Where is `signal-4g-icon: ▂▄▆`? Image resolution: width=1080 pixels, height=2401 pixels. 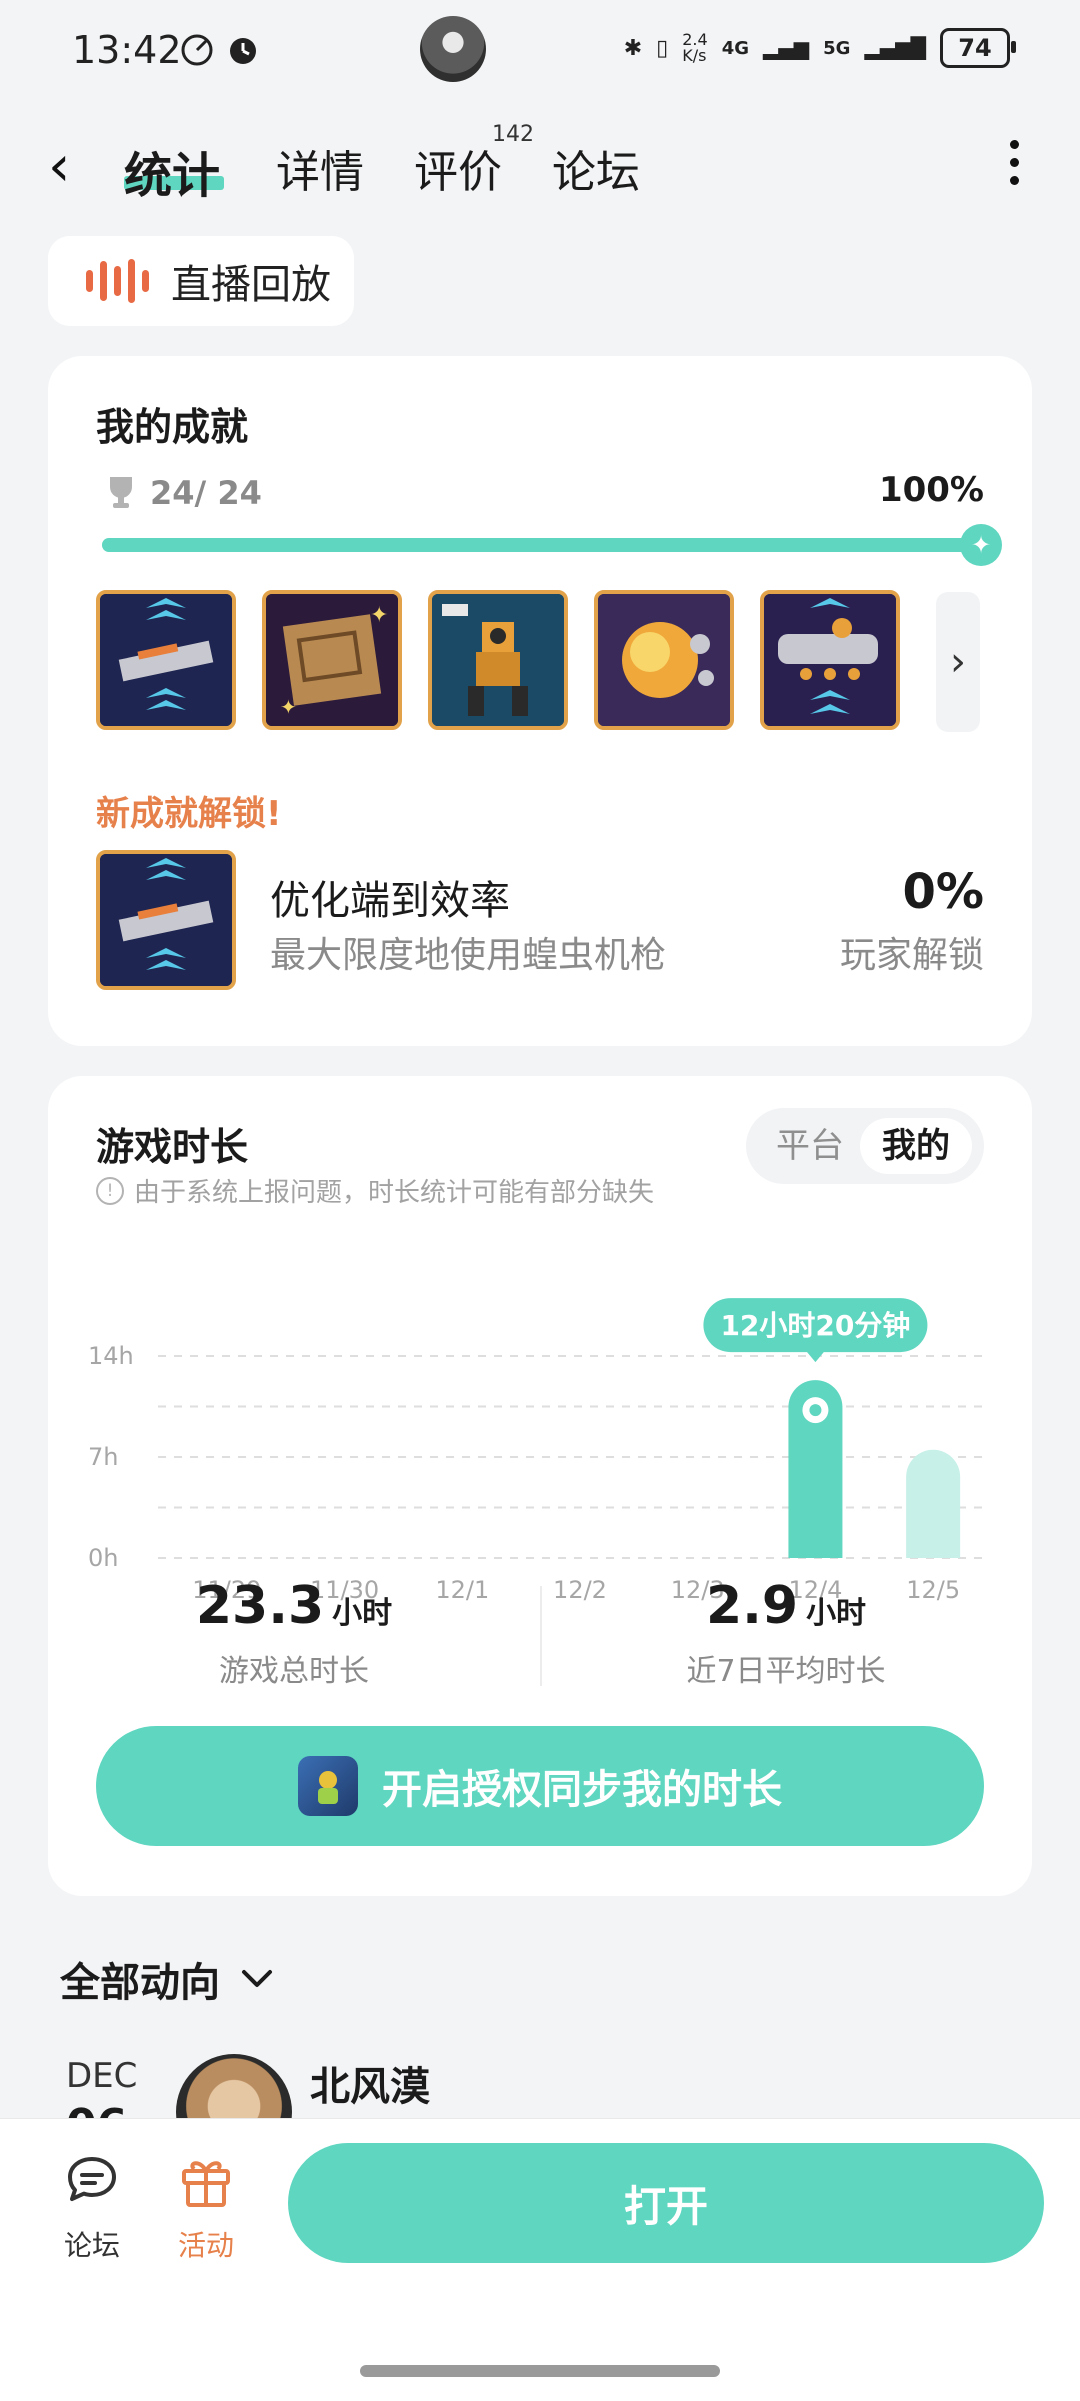 signal-4g-icon: ▂▄▆ is located at coordinates (786, 48).